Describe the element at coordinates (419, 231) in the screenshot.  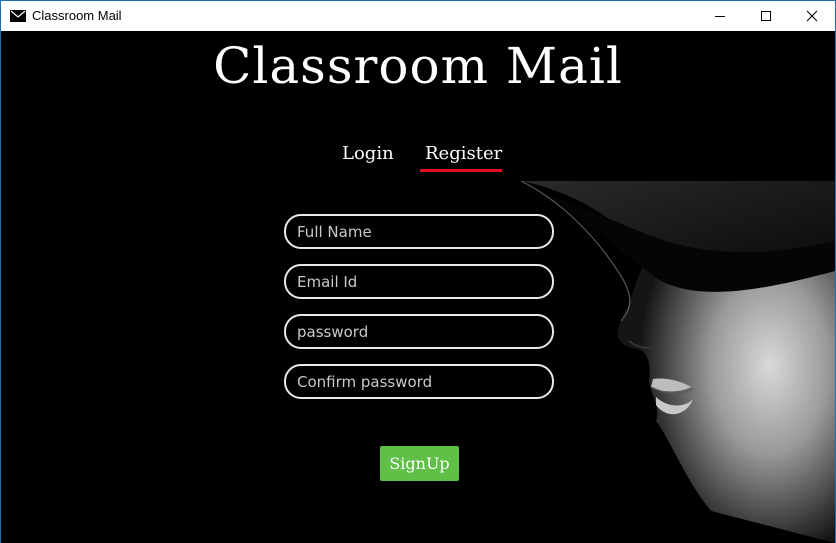
I see `full-name-field: Full Name` at that location.